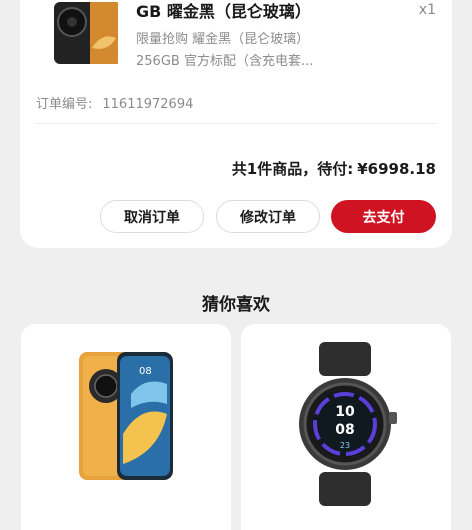 The height and width of the screenshot is (530, 472). Describe the element at coordinates (223, 39) in the screenshot. I see `product-spec-line-1: 限量抢购 耀金黑（昆仑玻璃）` at that location.